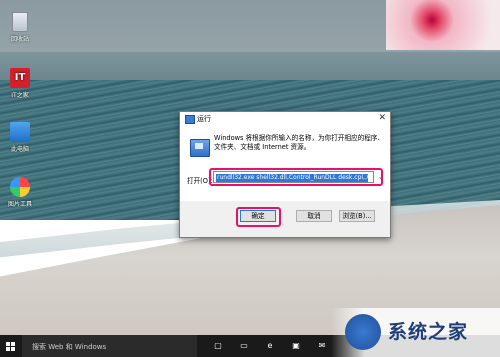 The width and height of the screenshot is (500, 357). Describe the element at coordinates (314, 216) in the screenshot. I see `cancel-button: 取消` at that location.